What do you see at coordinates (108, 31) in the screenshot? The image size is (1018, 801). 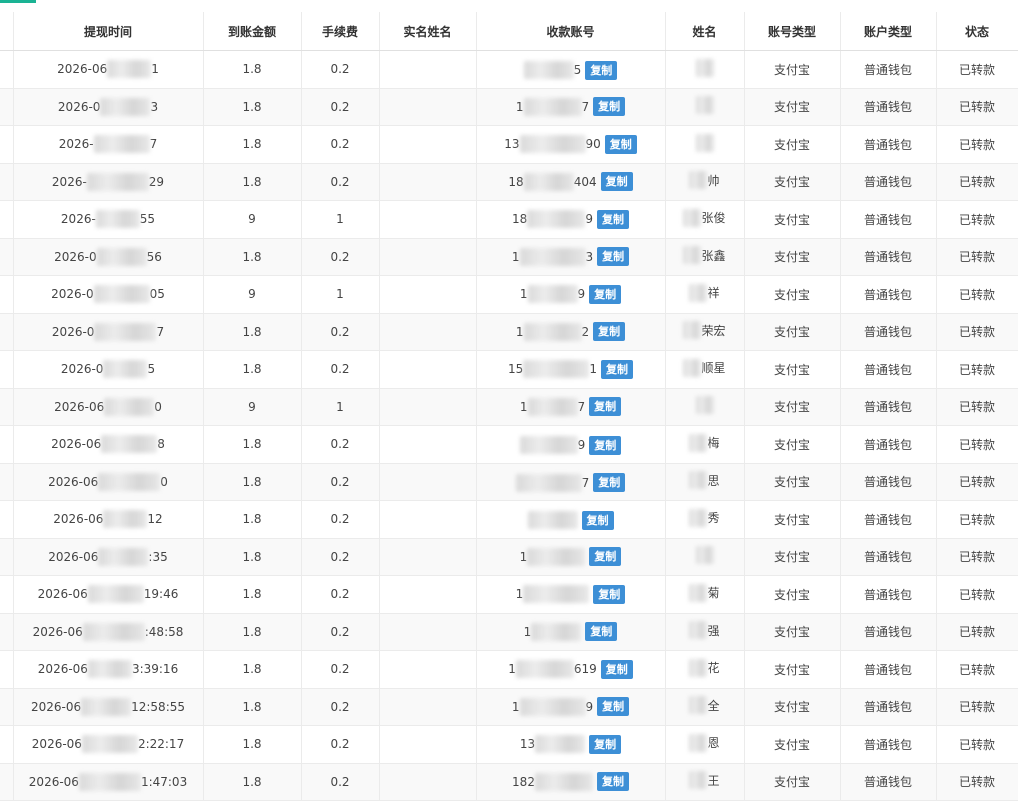 I see `header-withdraw-time: 提现时间` at bounding box center [108, 31].